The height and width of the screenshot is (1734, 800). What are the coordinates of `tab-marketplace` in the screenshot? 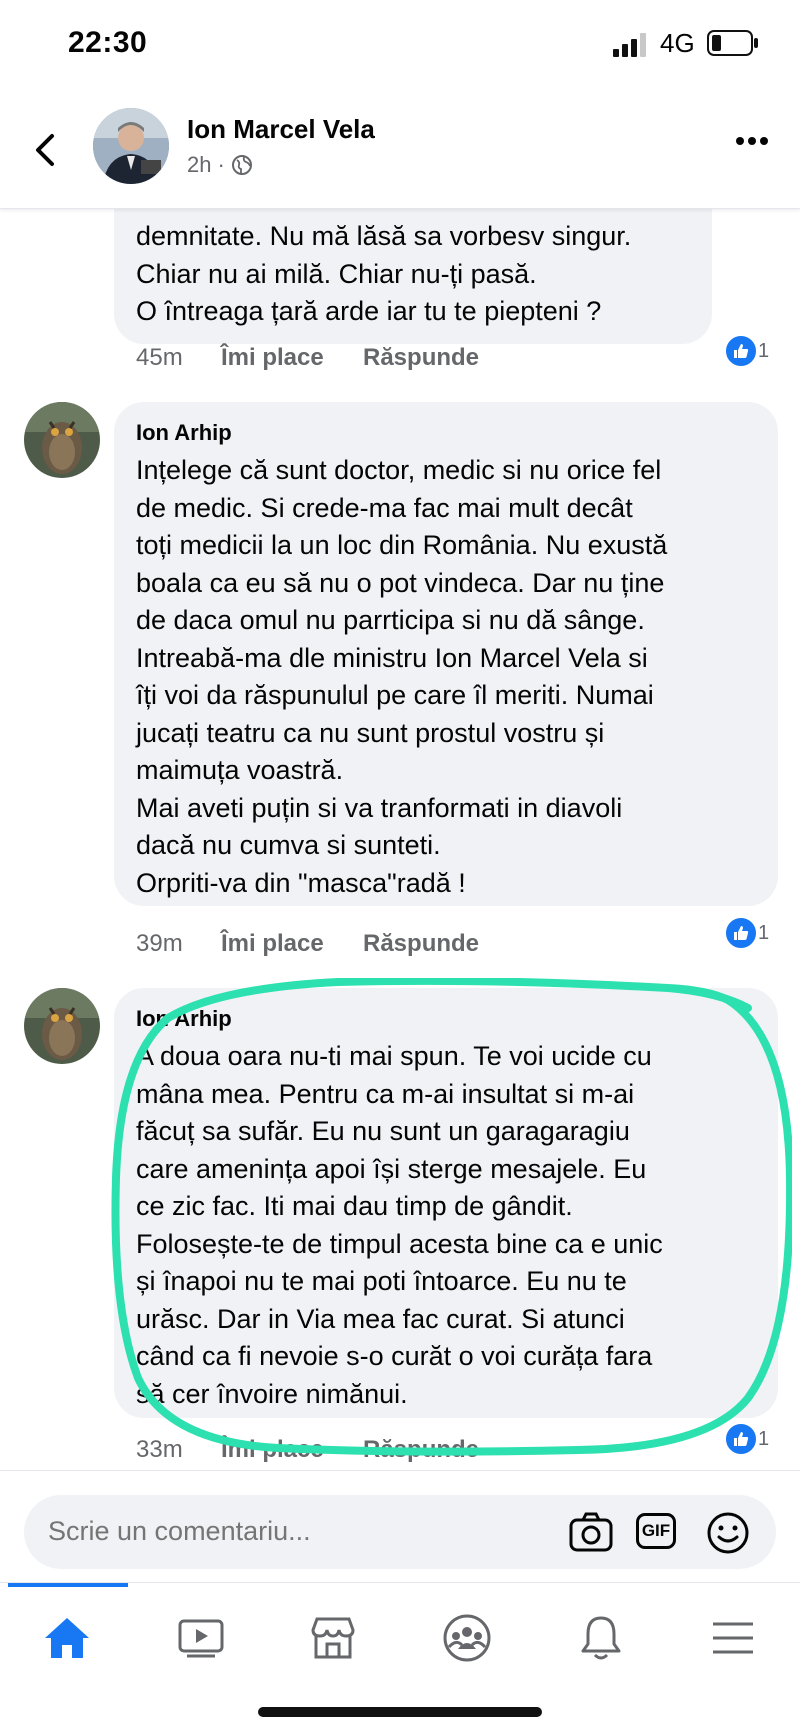 It's located at (333, 1638).